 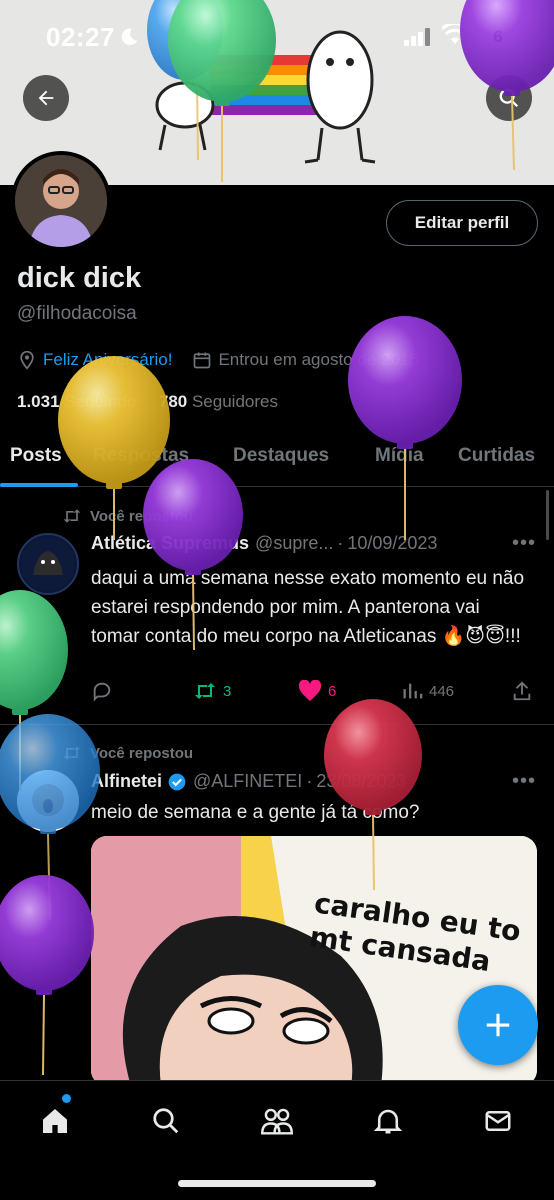 I want to click on profile-handle: @filhodacoisa, so click(x=77, y=313).